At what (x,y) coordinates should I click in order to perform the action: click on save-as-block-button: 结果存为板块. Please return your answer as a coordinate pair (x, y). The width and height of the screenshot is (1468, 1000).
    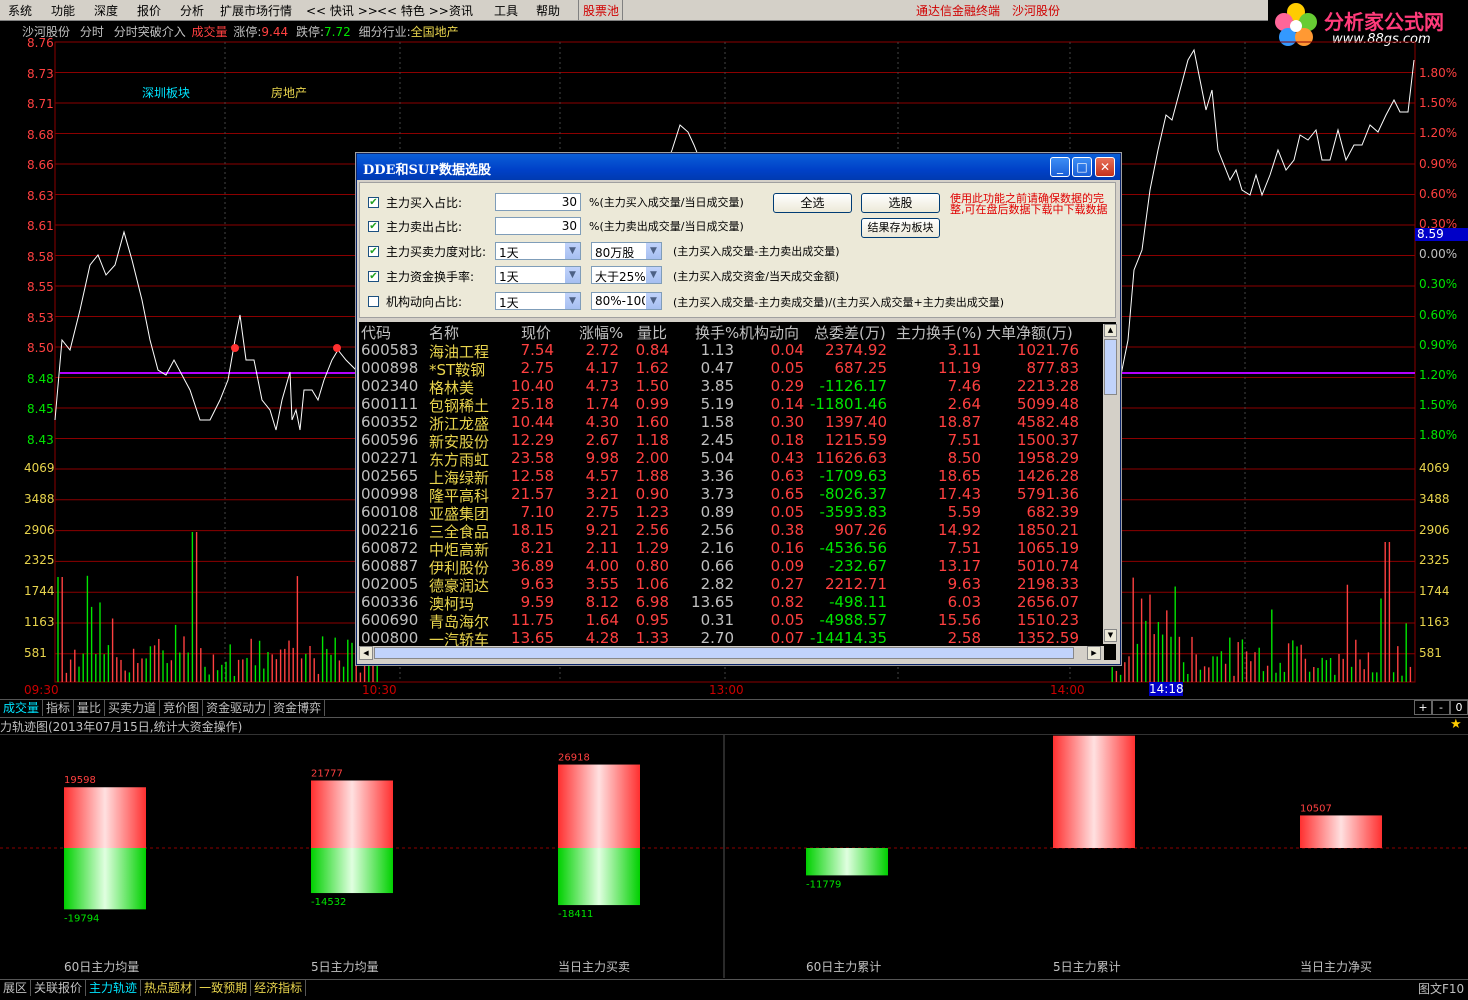
    Looking at the image, I should click on (900, 228).